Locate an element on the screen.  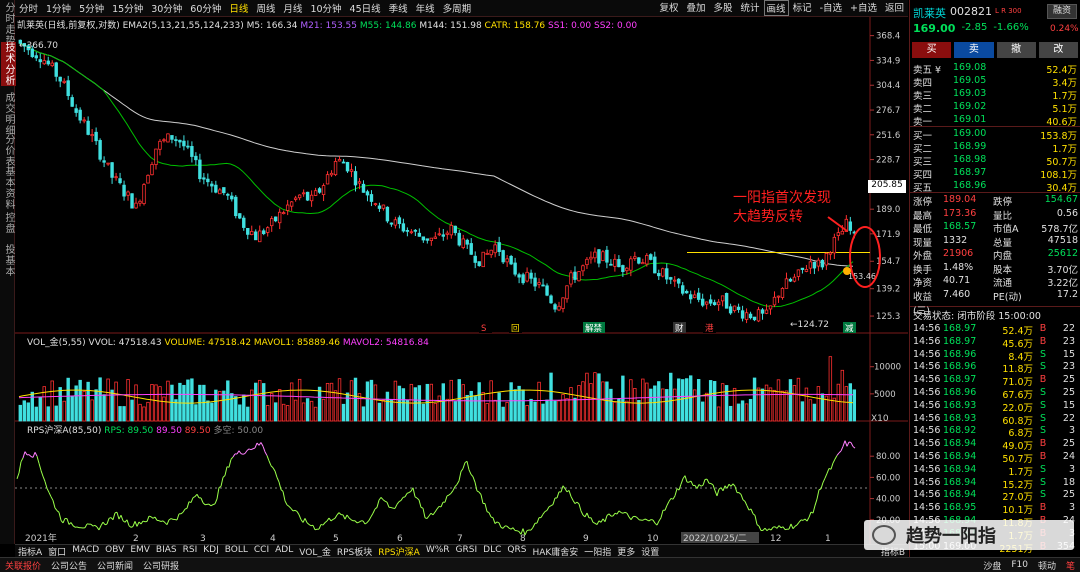
timeframe-tab-10: 45日线 is located at coordinates (365, 8).